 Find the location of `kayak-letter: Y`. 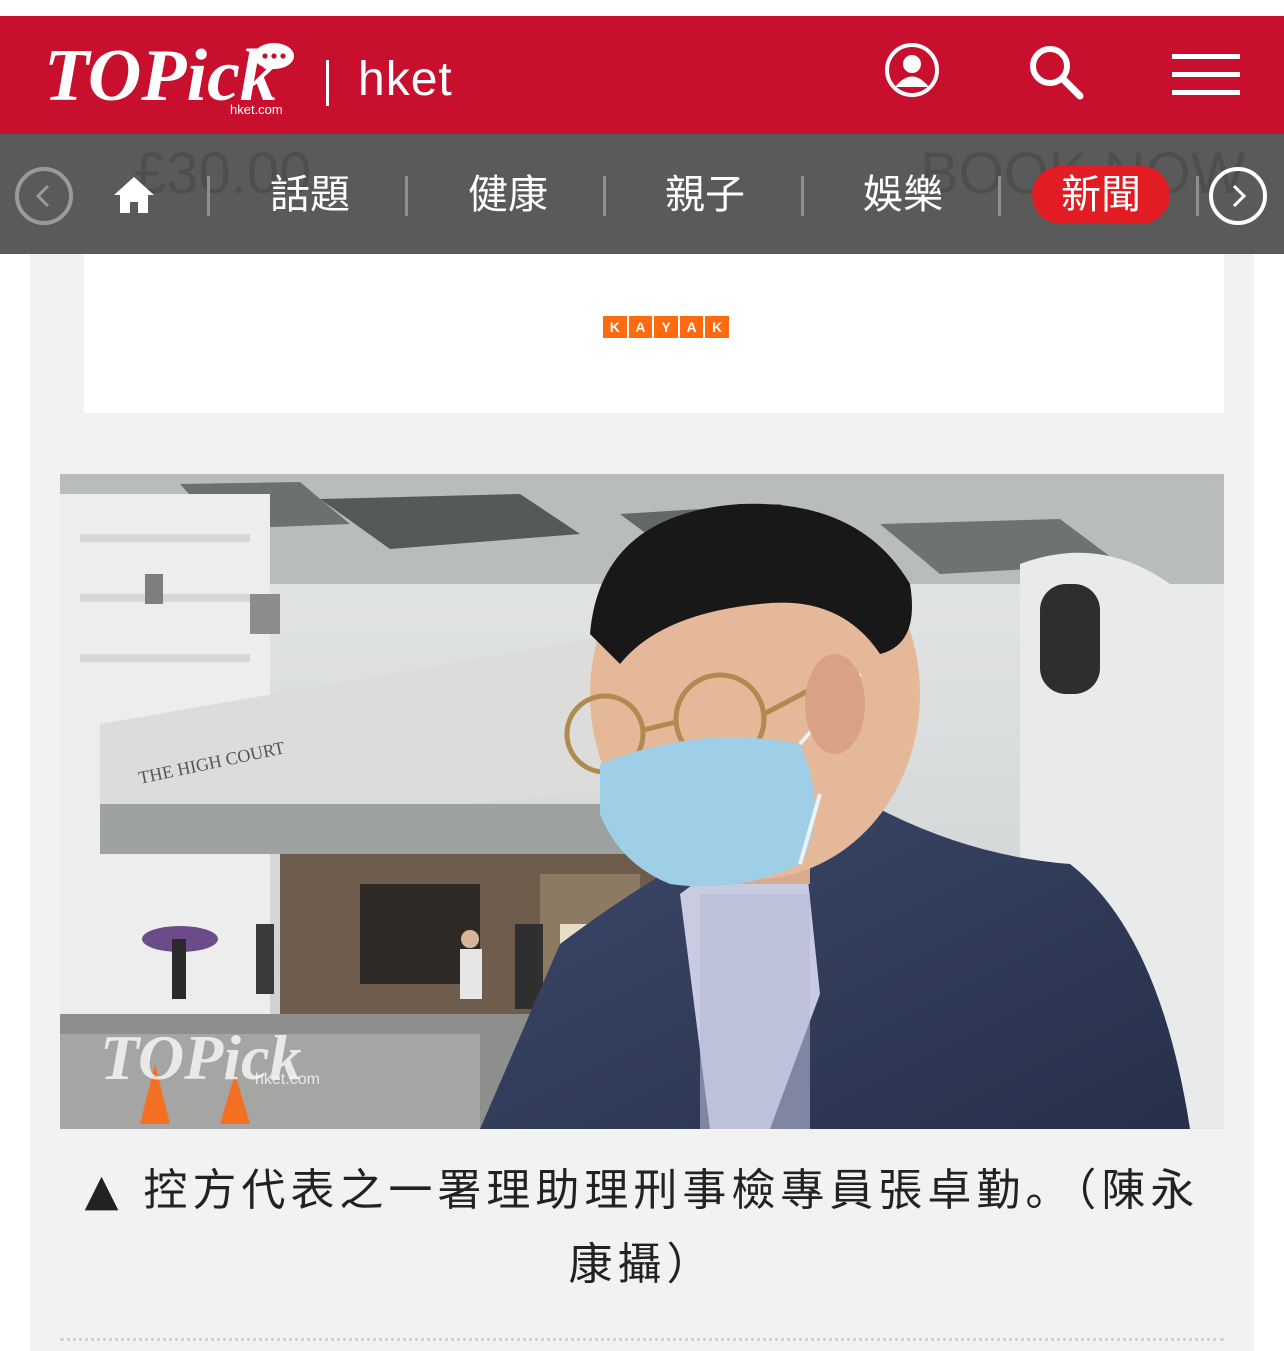

kayak-letter: Y is located at coordinates (666, 327).